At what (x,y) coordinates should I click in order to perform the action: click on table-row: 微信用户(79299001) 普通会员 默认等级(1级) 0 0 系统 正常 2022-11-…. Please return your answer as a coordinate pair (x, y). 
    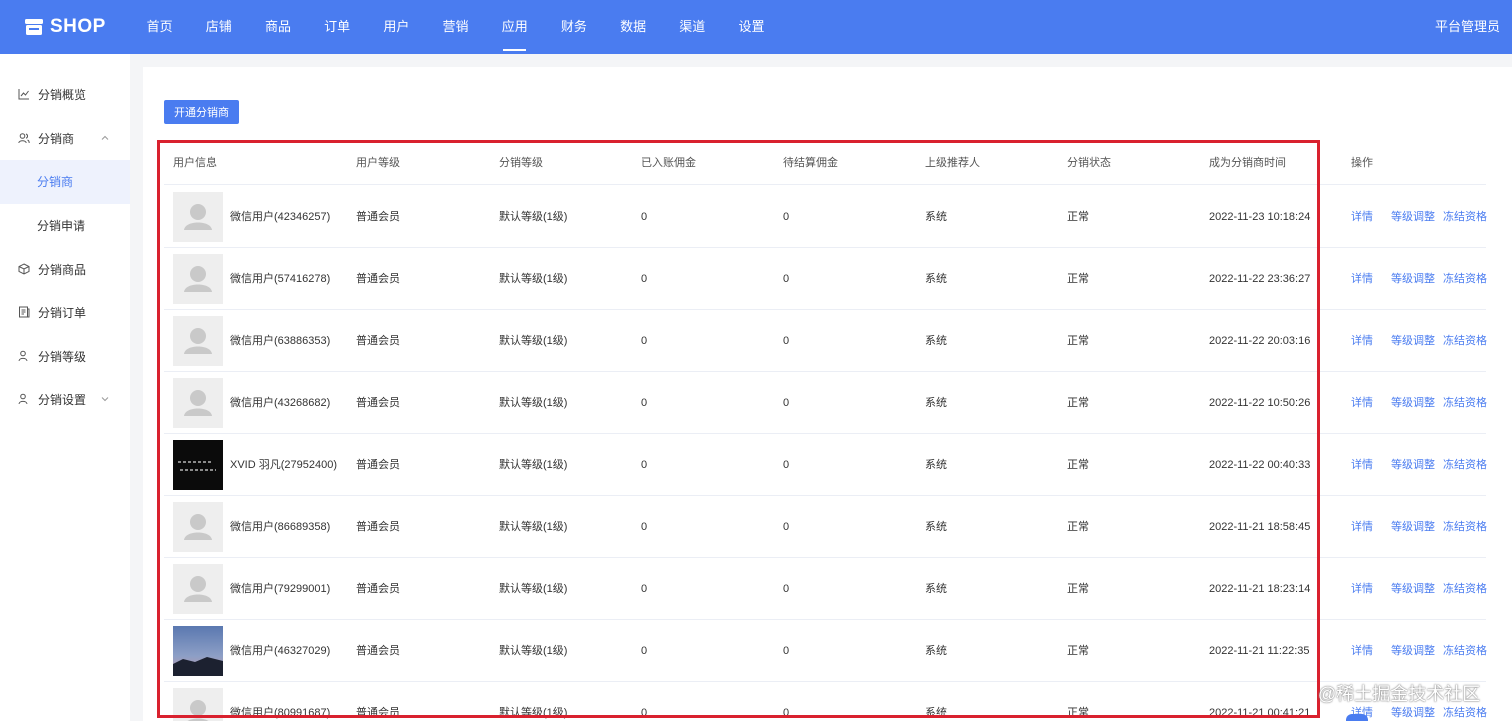
    Looking at the image, I should click on (825, 589).